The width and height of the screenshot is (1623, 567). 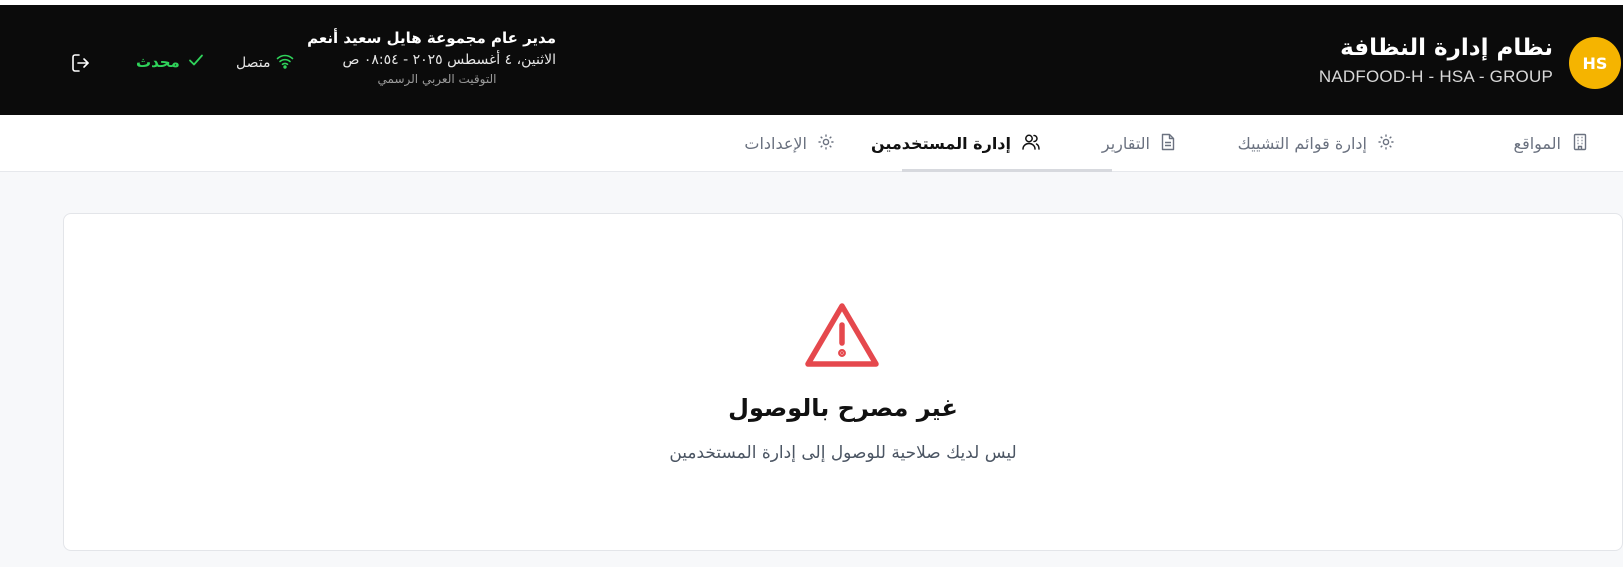 I want to click on avatar: HS, so click(x=1595, y=63).